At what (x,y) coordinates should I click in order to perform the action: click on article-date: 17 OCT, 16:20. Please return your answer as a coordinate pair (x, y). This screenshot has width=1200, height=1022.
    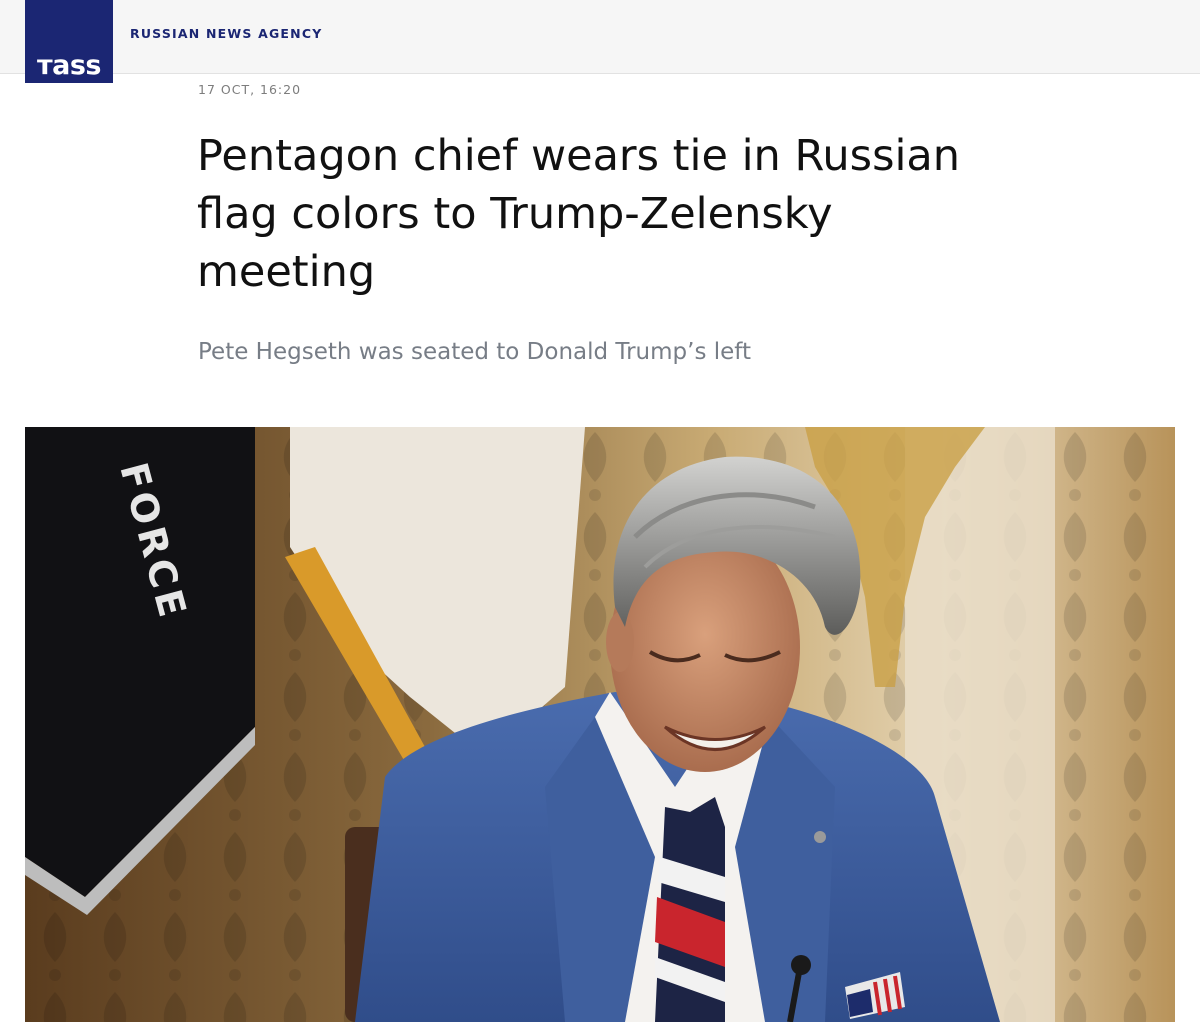
    Looking at the image, I should click on (250, 89).